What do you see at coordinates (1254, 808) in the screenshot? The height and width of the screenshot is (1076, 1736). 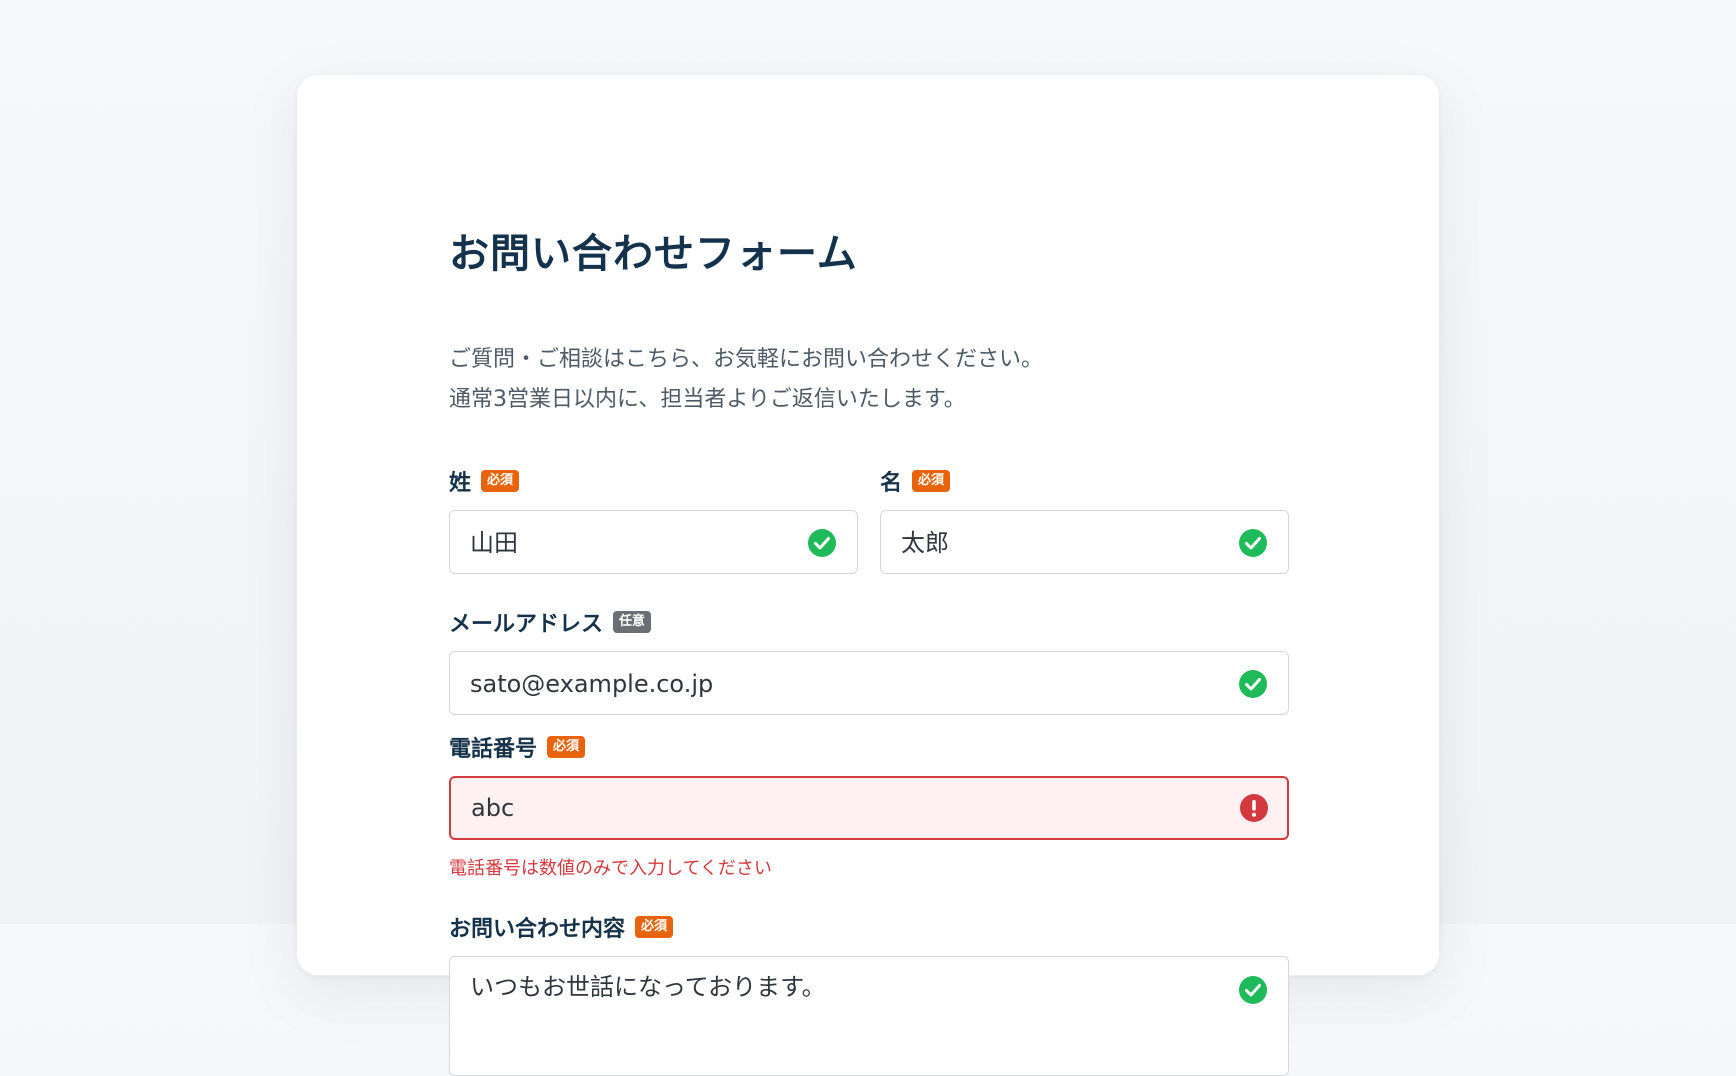 I see `exclamation-circle-icon` at bounding box center [1254, 808].